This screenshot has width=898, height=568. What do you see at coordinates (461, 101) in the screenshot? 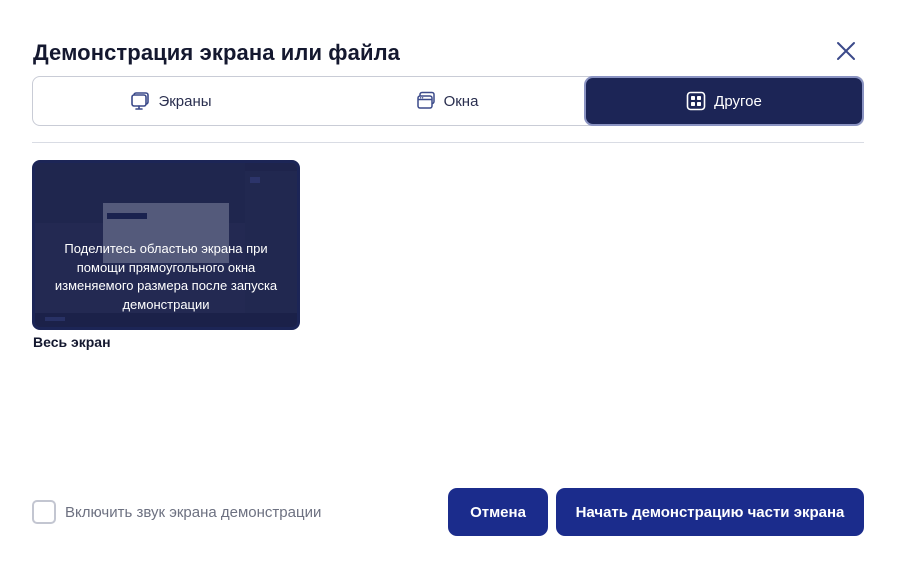
I see `tab-label: Окна` at bounding box center [461, 101].